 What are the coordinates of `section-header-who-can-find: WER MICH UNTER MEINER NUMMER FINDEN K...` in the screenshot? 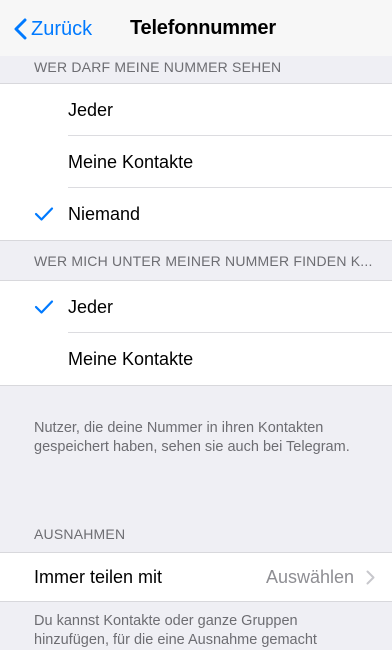 It's located at (203, 261).